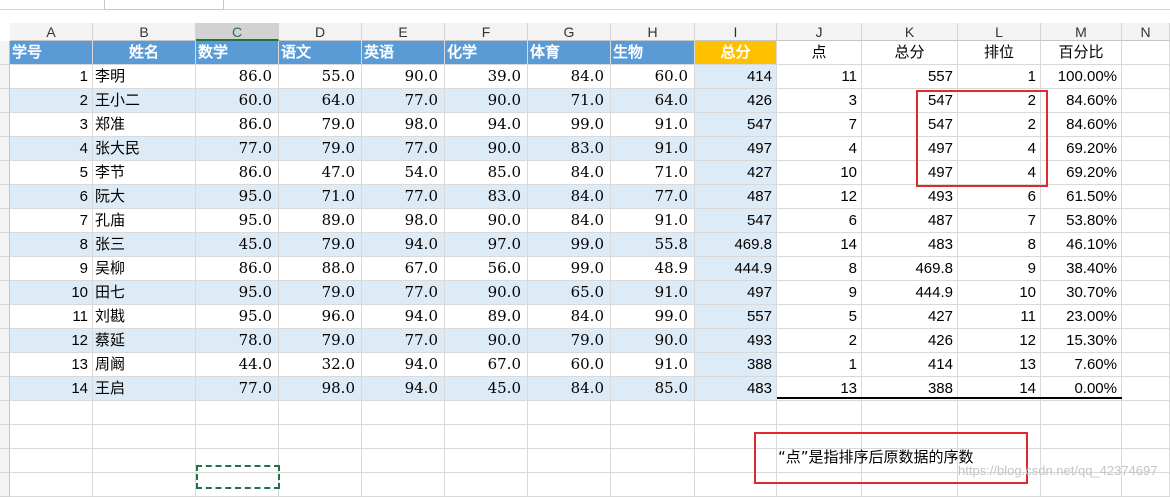 This screenshot has width=1170, height=497. I want to click on student-cell-chem: 39.0, so click(486, 77).